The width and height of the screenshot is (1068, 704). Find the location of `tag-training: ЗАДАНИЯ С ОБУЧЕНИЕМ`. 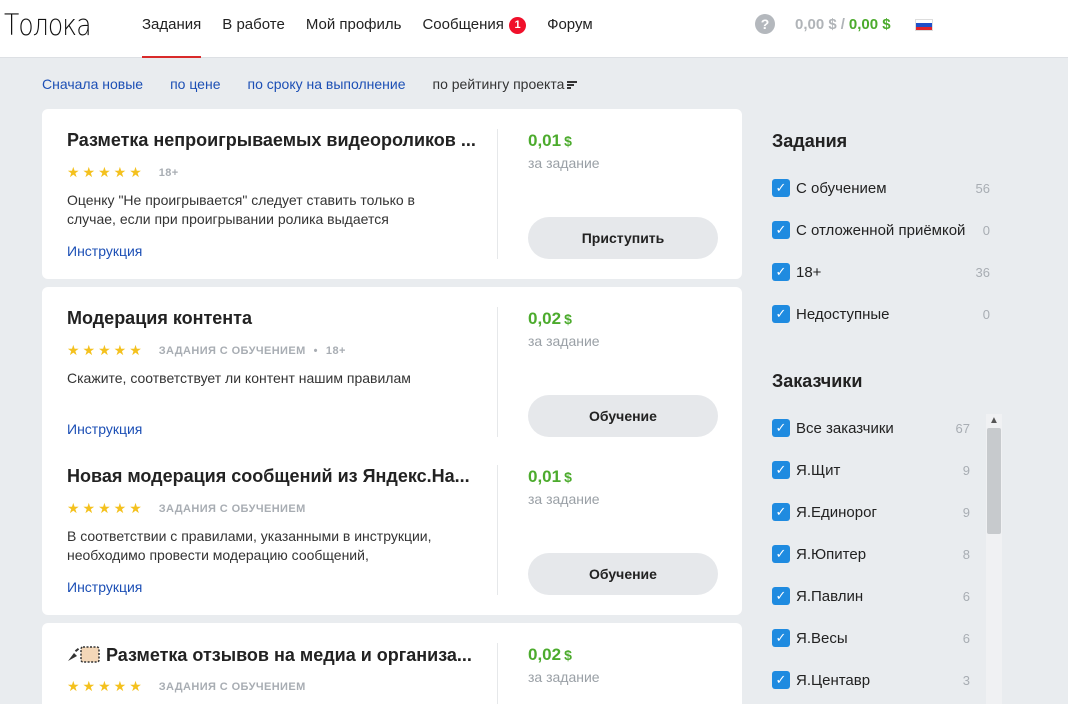

tag-training: ЗАДАНИЯ С ОБУЧЕНИЕМ is located at coordinates (232, 350).